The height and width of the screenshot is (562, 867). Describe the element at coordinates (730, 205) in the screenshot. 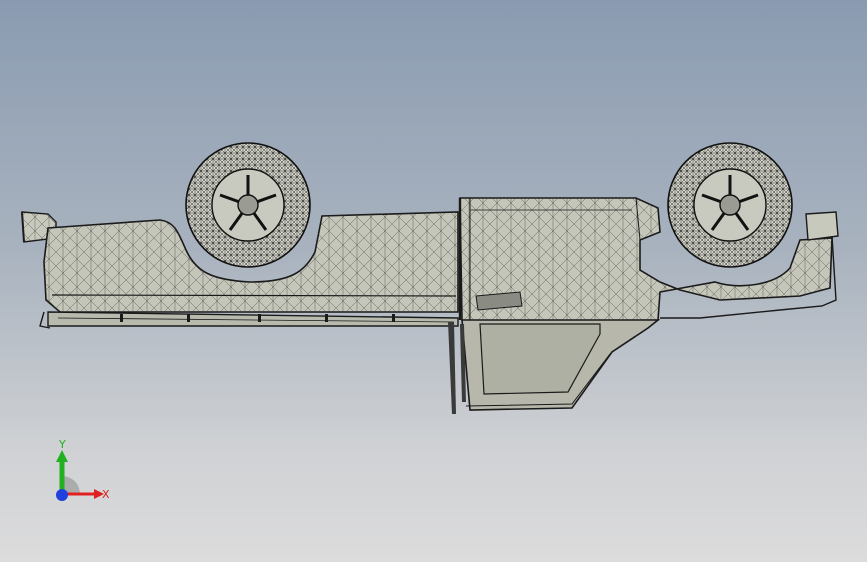

I see `front-wheel` at that location.